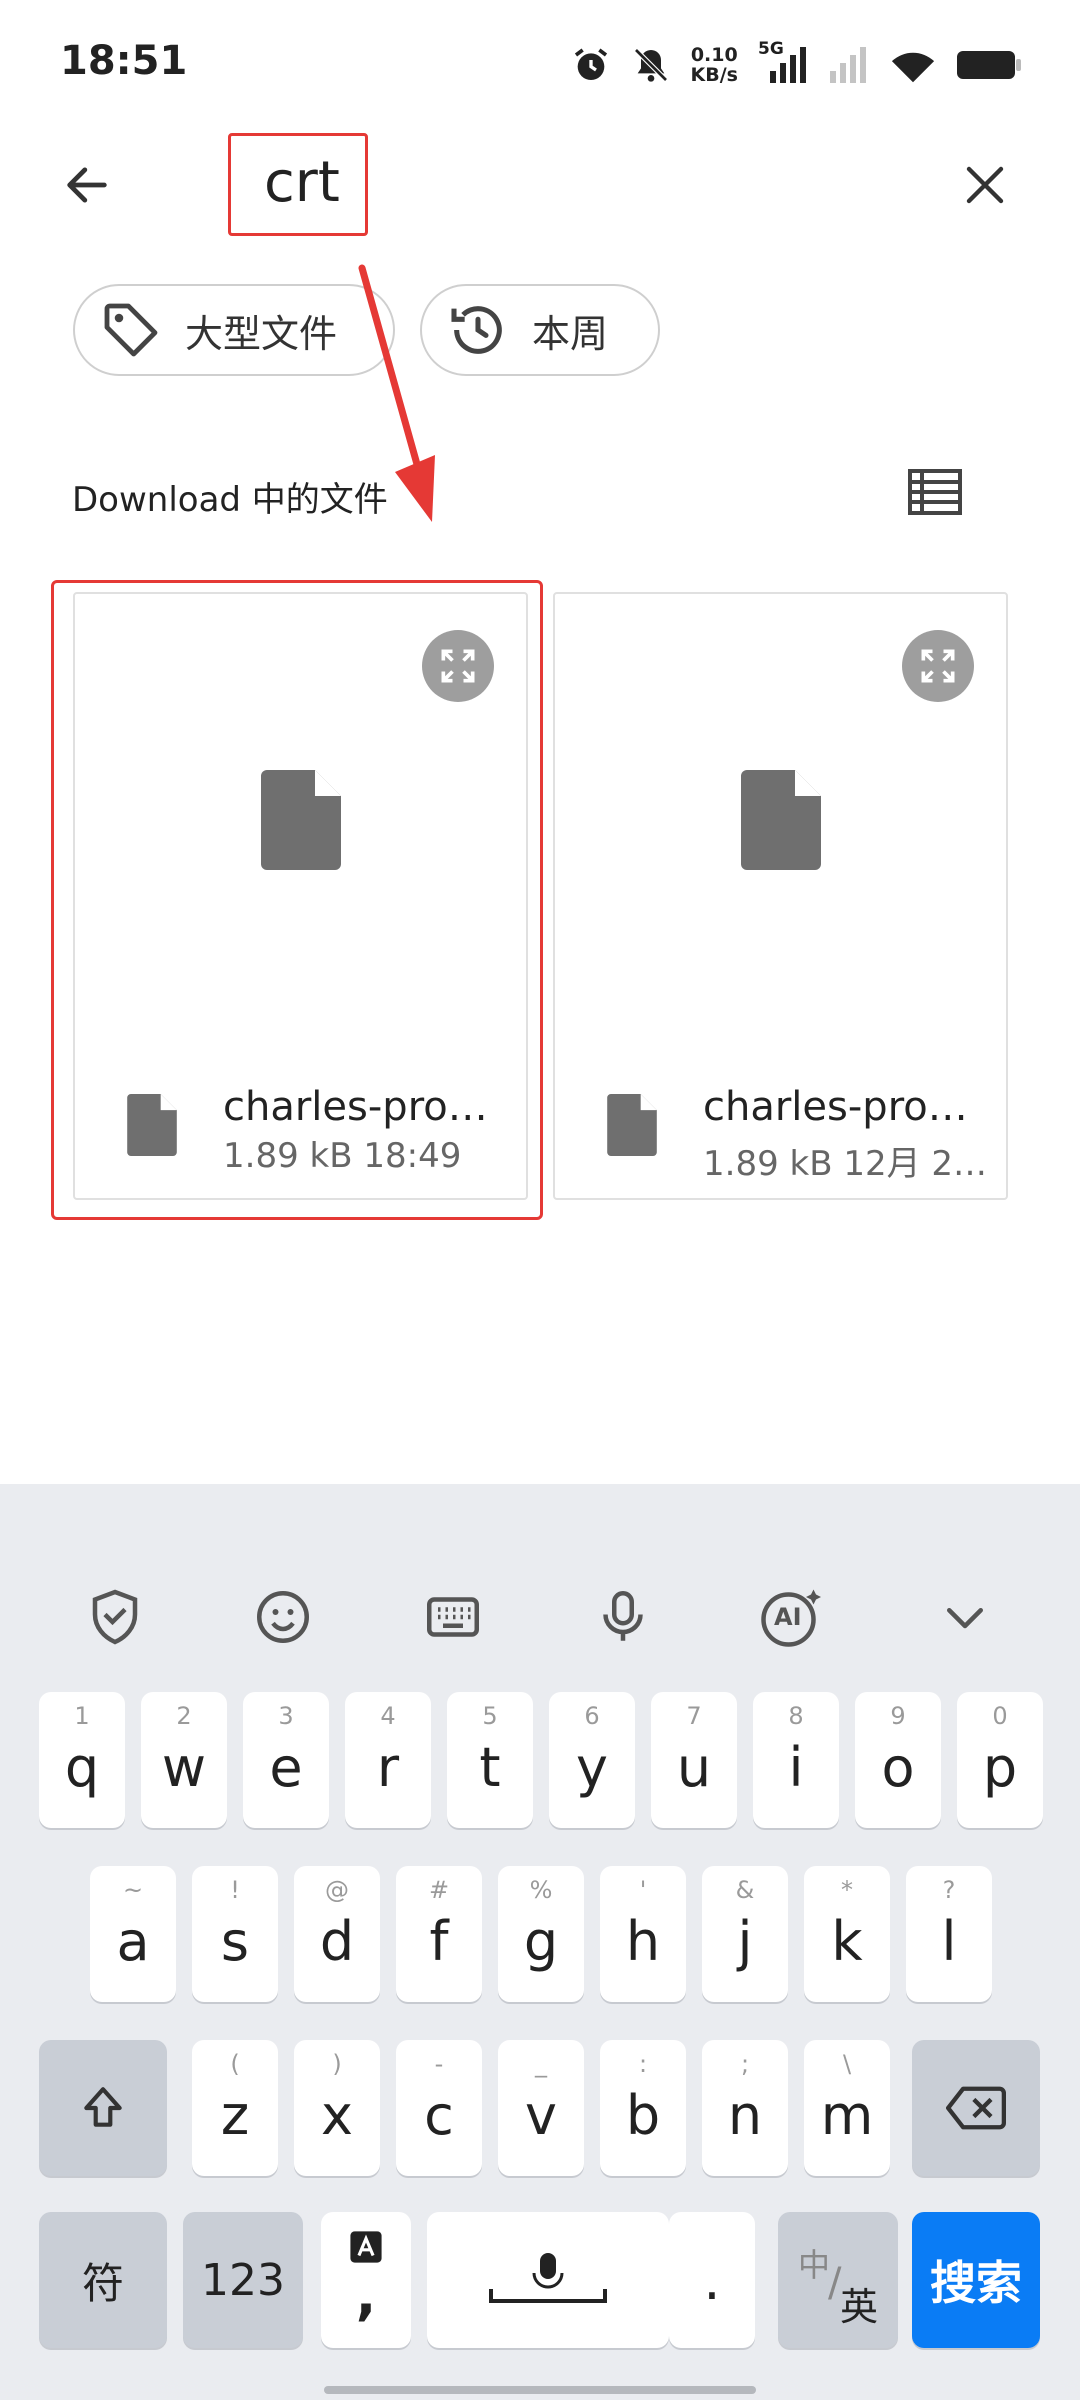 This screenshot has height=2400, width=1080. What do you see at coordinates (337, 2108) in the screenshot?
I see `key-x: ) x` at bounding box center [337, 2108].